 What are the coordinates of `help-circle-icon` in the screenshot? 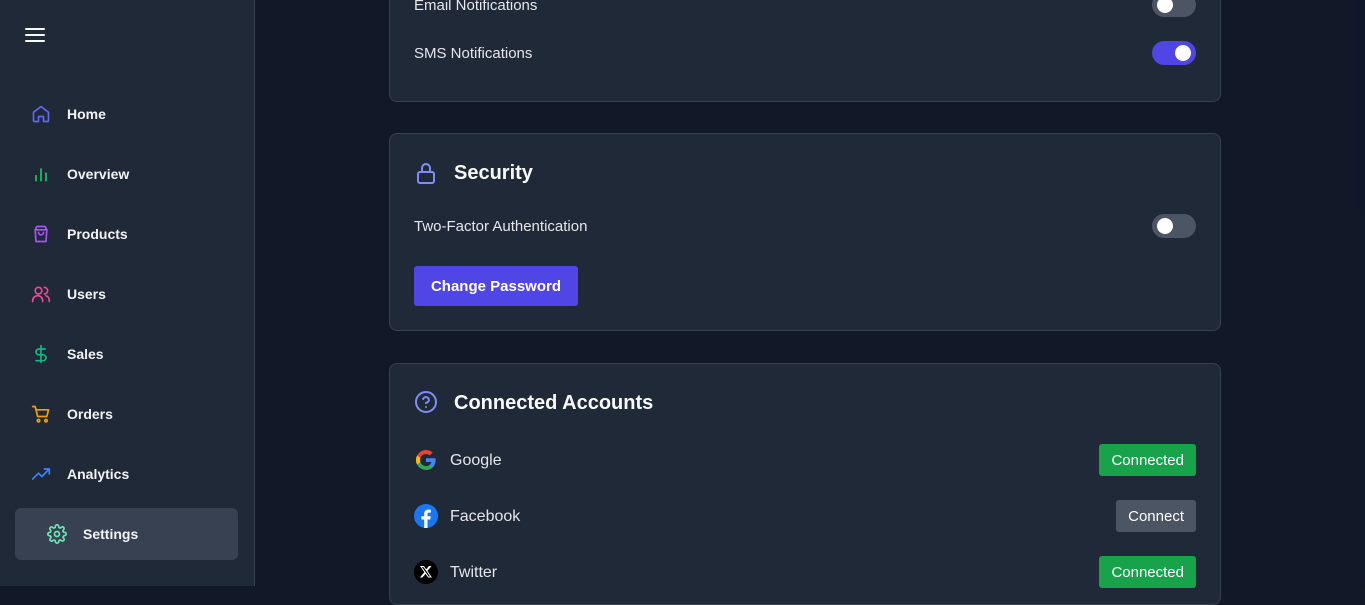 It's located at (426, 402).